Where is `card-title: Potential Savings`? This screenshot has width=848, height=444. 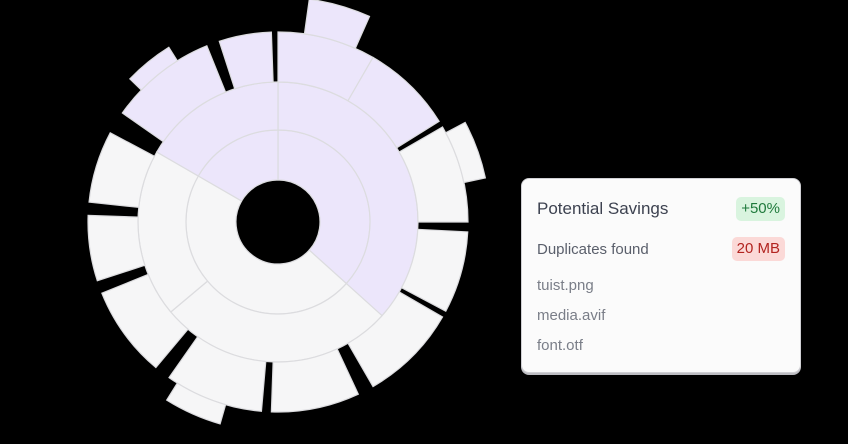
card-title: Potential Savings is located at coordinates (603, 208).